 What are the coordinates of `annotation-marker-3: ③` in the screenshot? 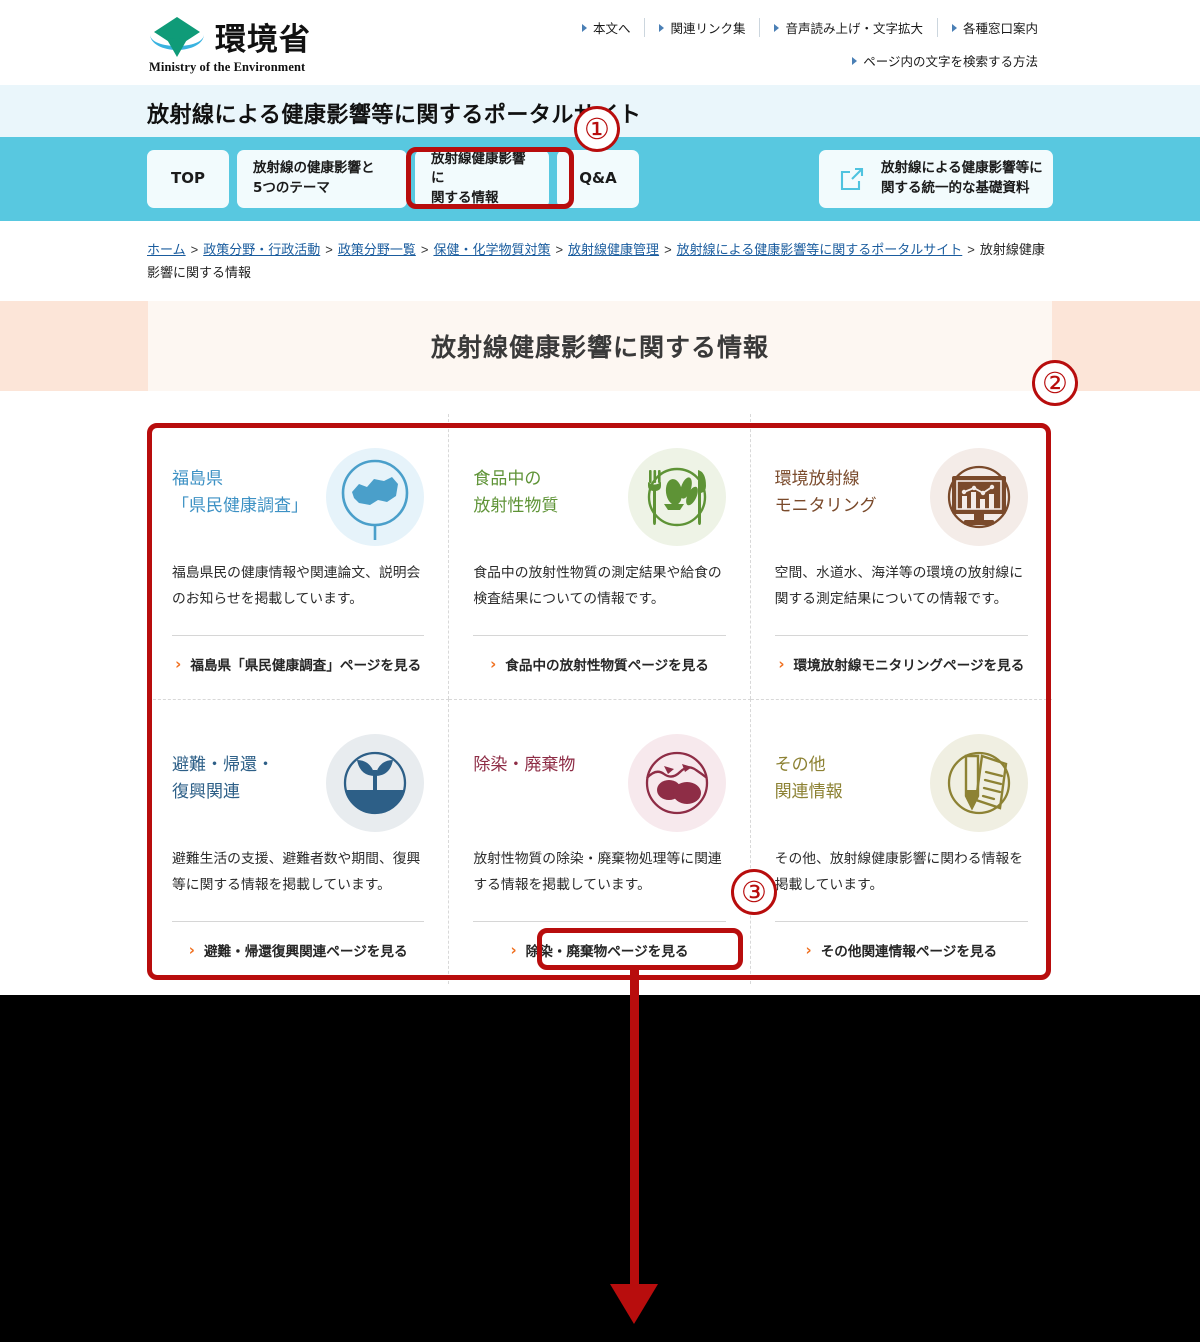 It's located at (754, 892).